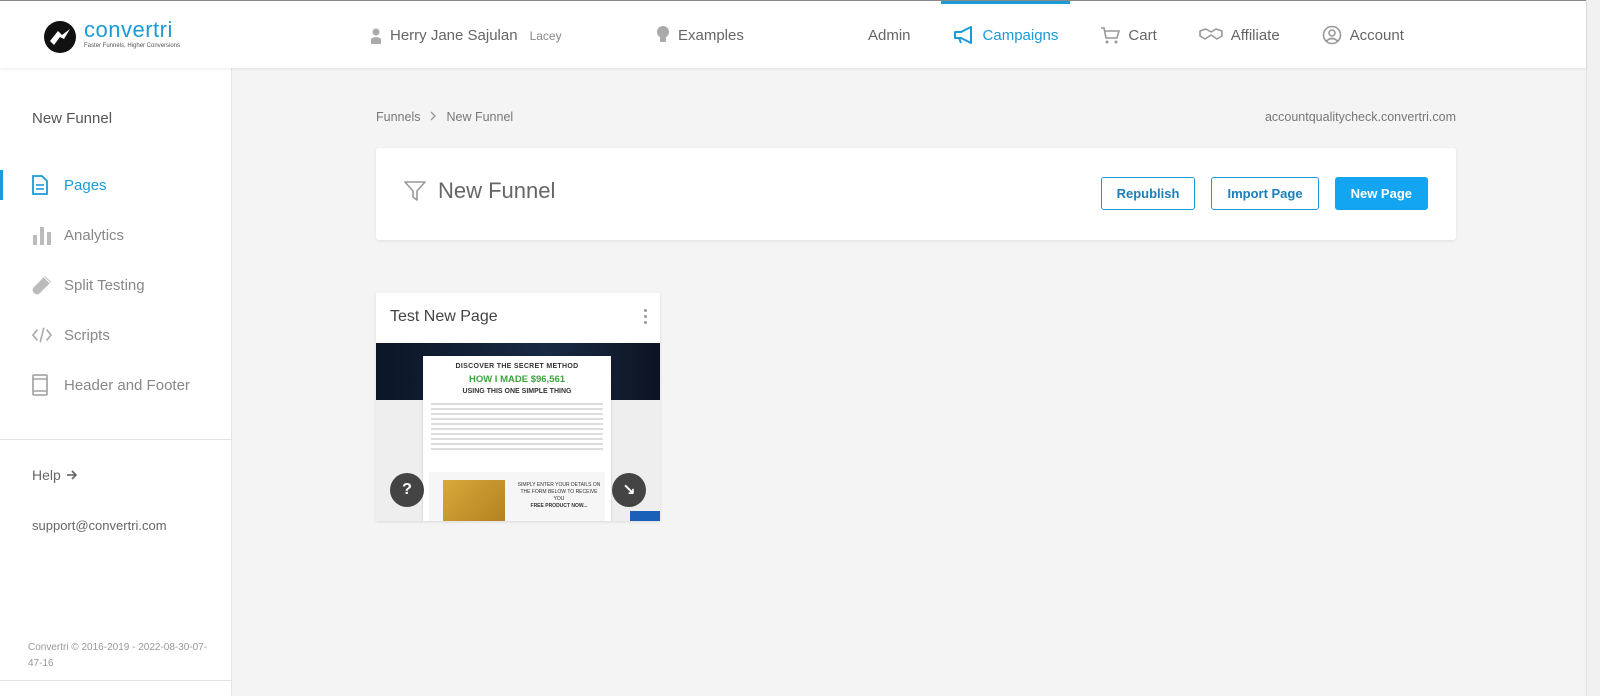 This screenshot has height=696, width=1600. I want to click on test-tube-icon, so click(42, 285).